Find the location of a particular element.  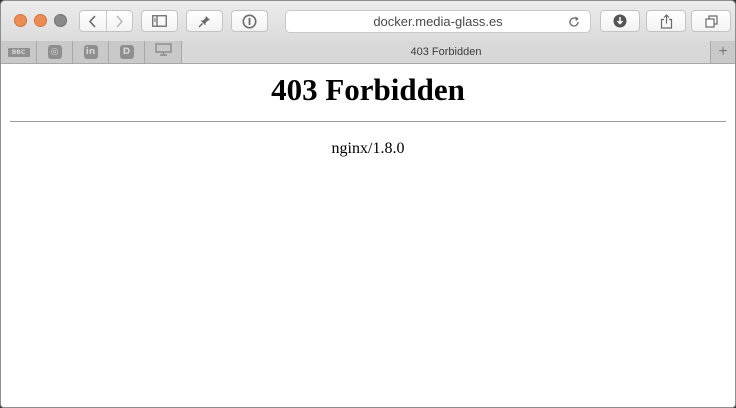

pinned-tab-d: D is located at coordinates (127, 52).